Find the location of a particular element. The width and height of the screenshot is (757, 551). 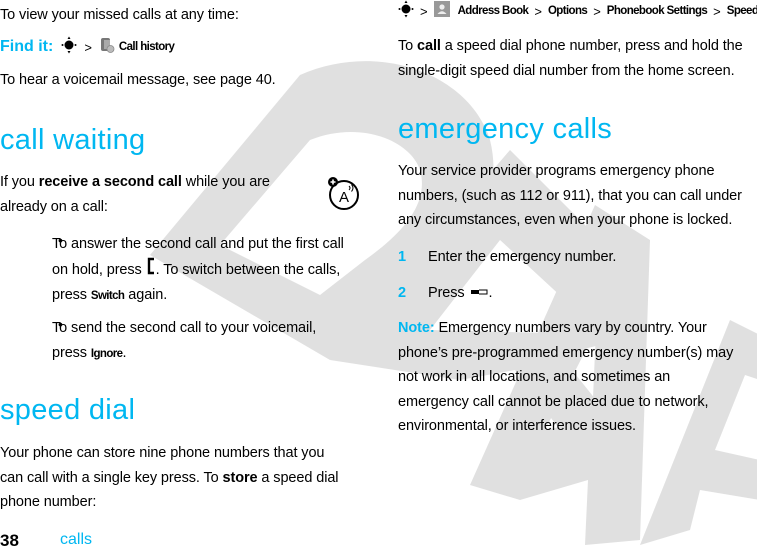

bullet-1-line3-pre: press is located at coordinates (71, 295).